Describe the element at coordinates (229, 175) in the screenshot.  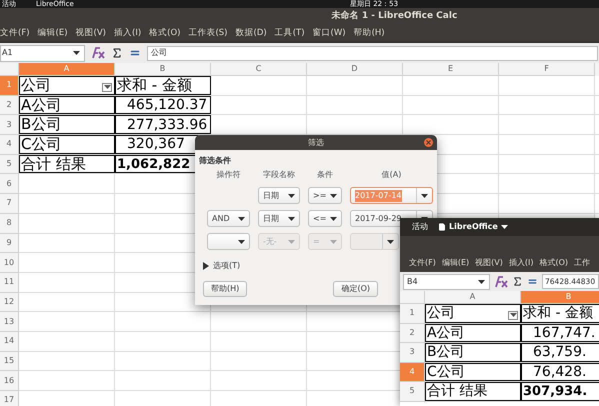
I see `column-label: 操作符` at that location.